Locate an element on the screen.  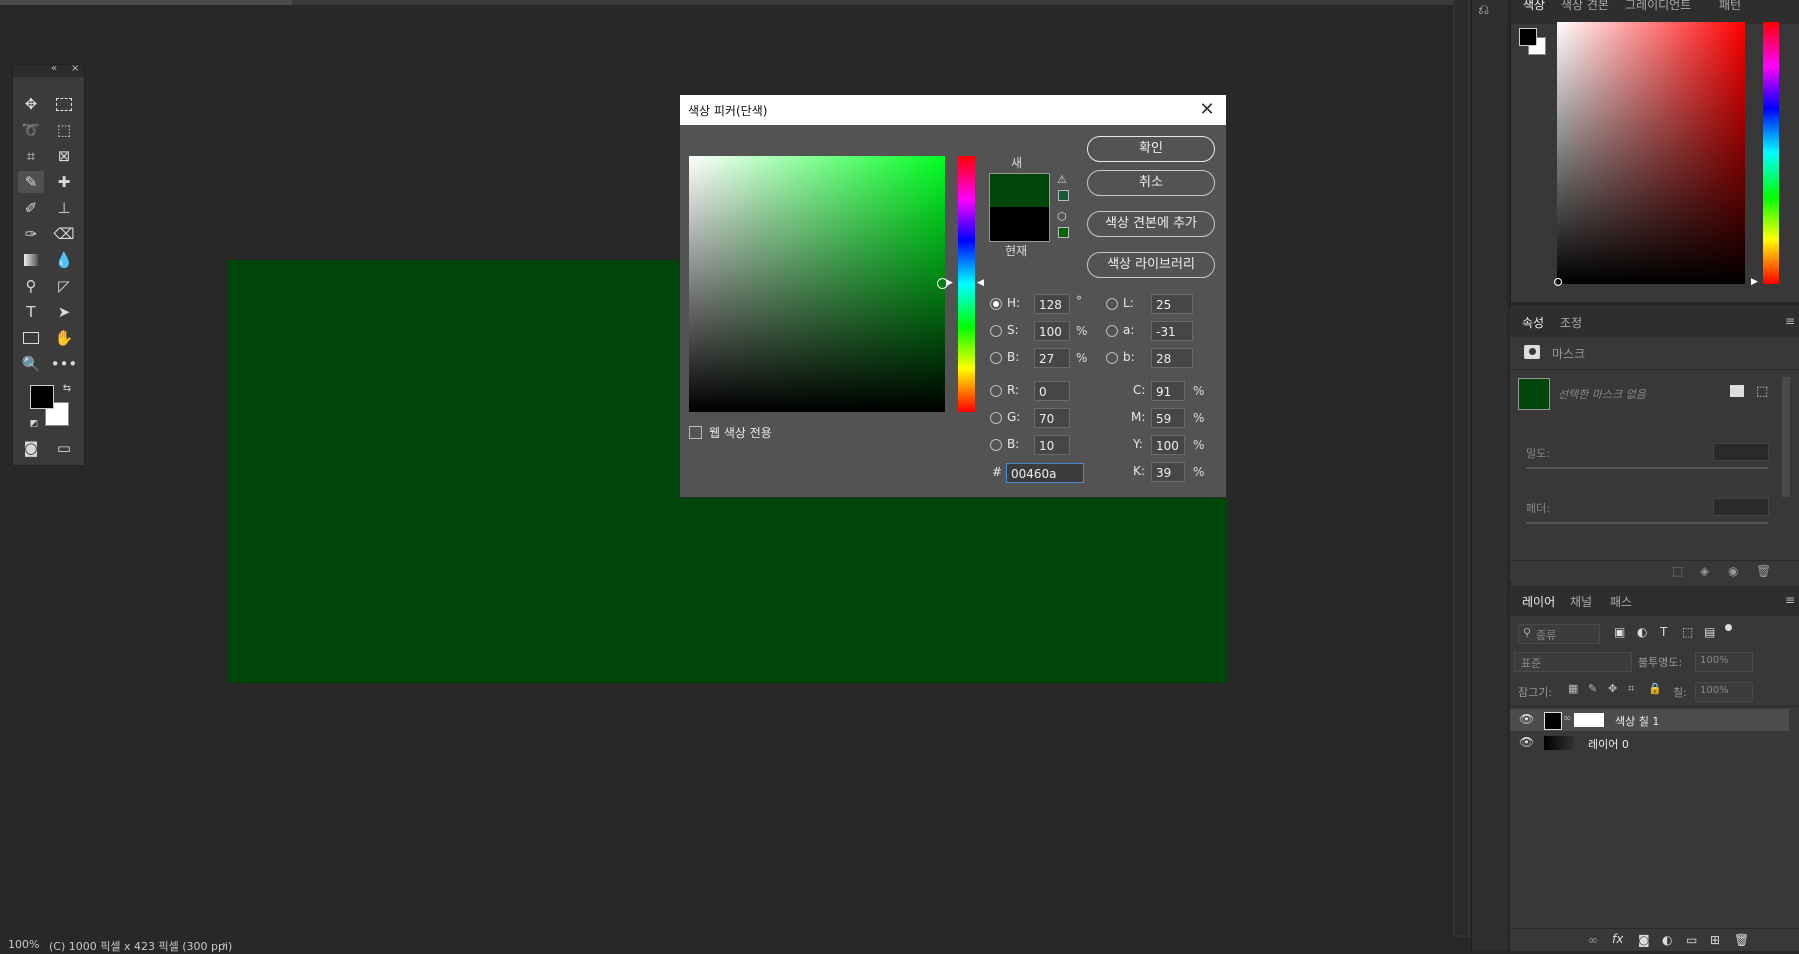
lightness-input: 25 is located at coordinates (1172, 304).